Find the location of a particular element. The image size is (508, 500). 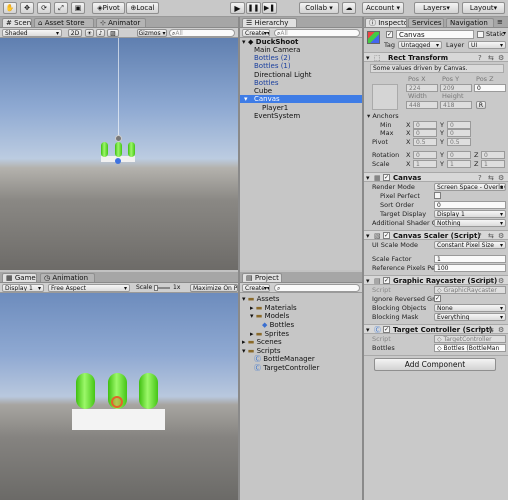

tab-game: ▦ Game is located at coordinates (19, 277).